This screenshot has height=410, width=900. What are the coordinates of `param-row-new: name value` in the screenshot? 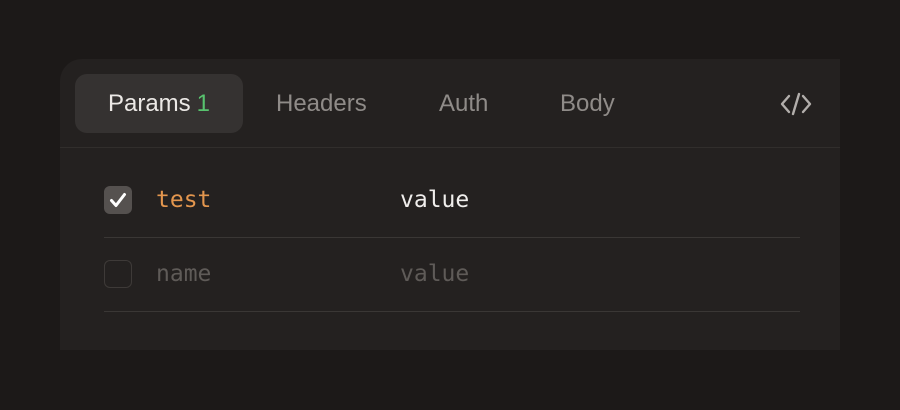 It's located at (452, 274).